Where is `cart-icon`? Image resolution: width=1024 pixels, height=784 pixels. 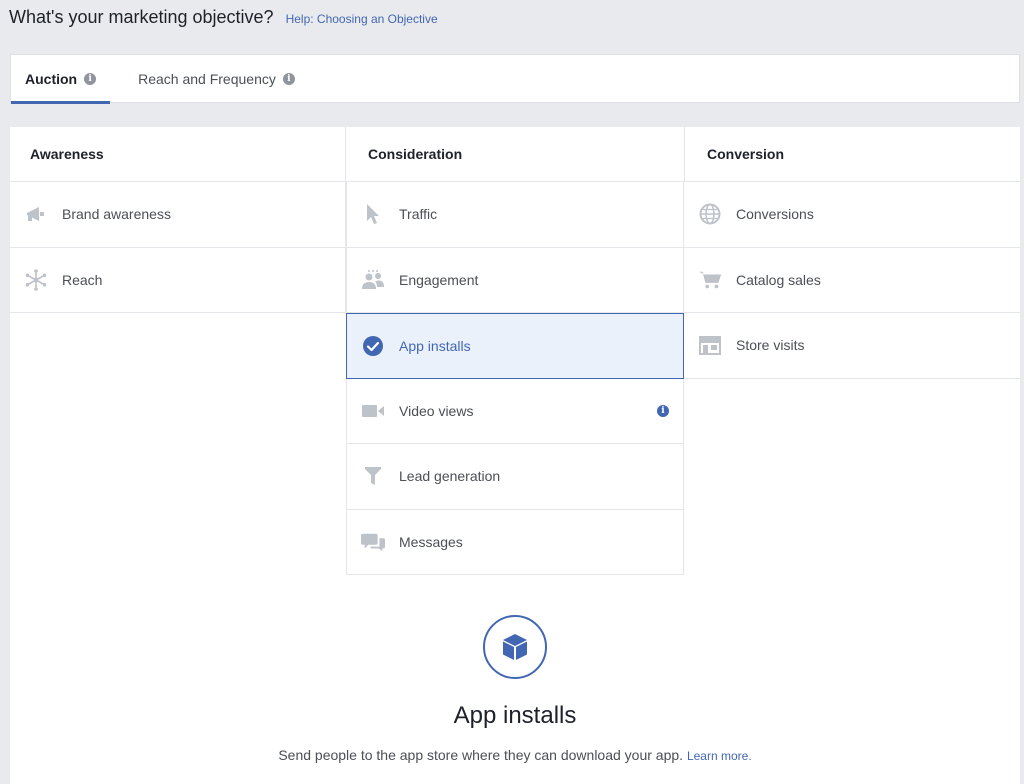
cart-icon is located at coordinates (710, 280).